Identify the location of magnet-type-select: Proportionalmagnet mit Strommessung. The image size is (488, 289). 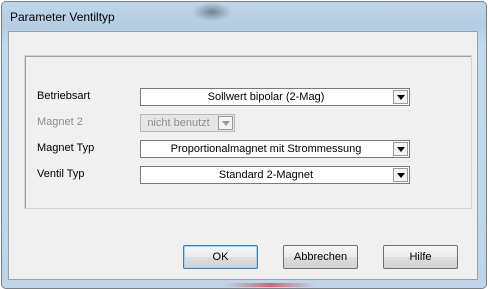
(275, 149).